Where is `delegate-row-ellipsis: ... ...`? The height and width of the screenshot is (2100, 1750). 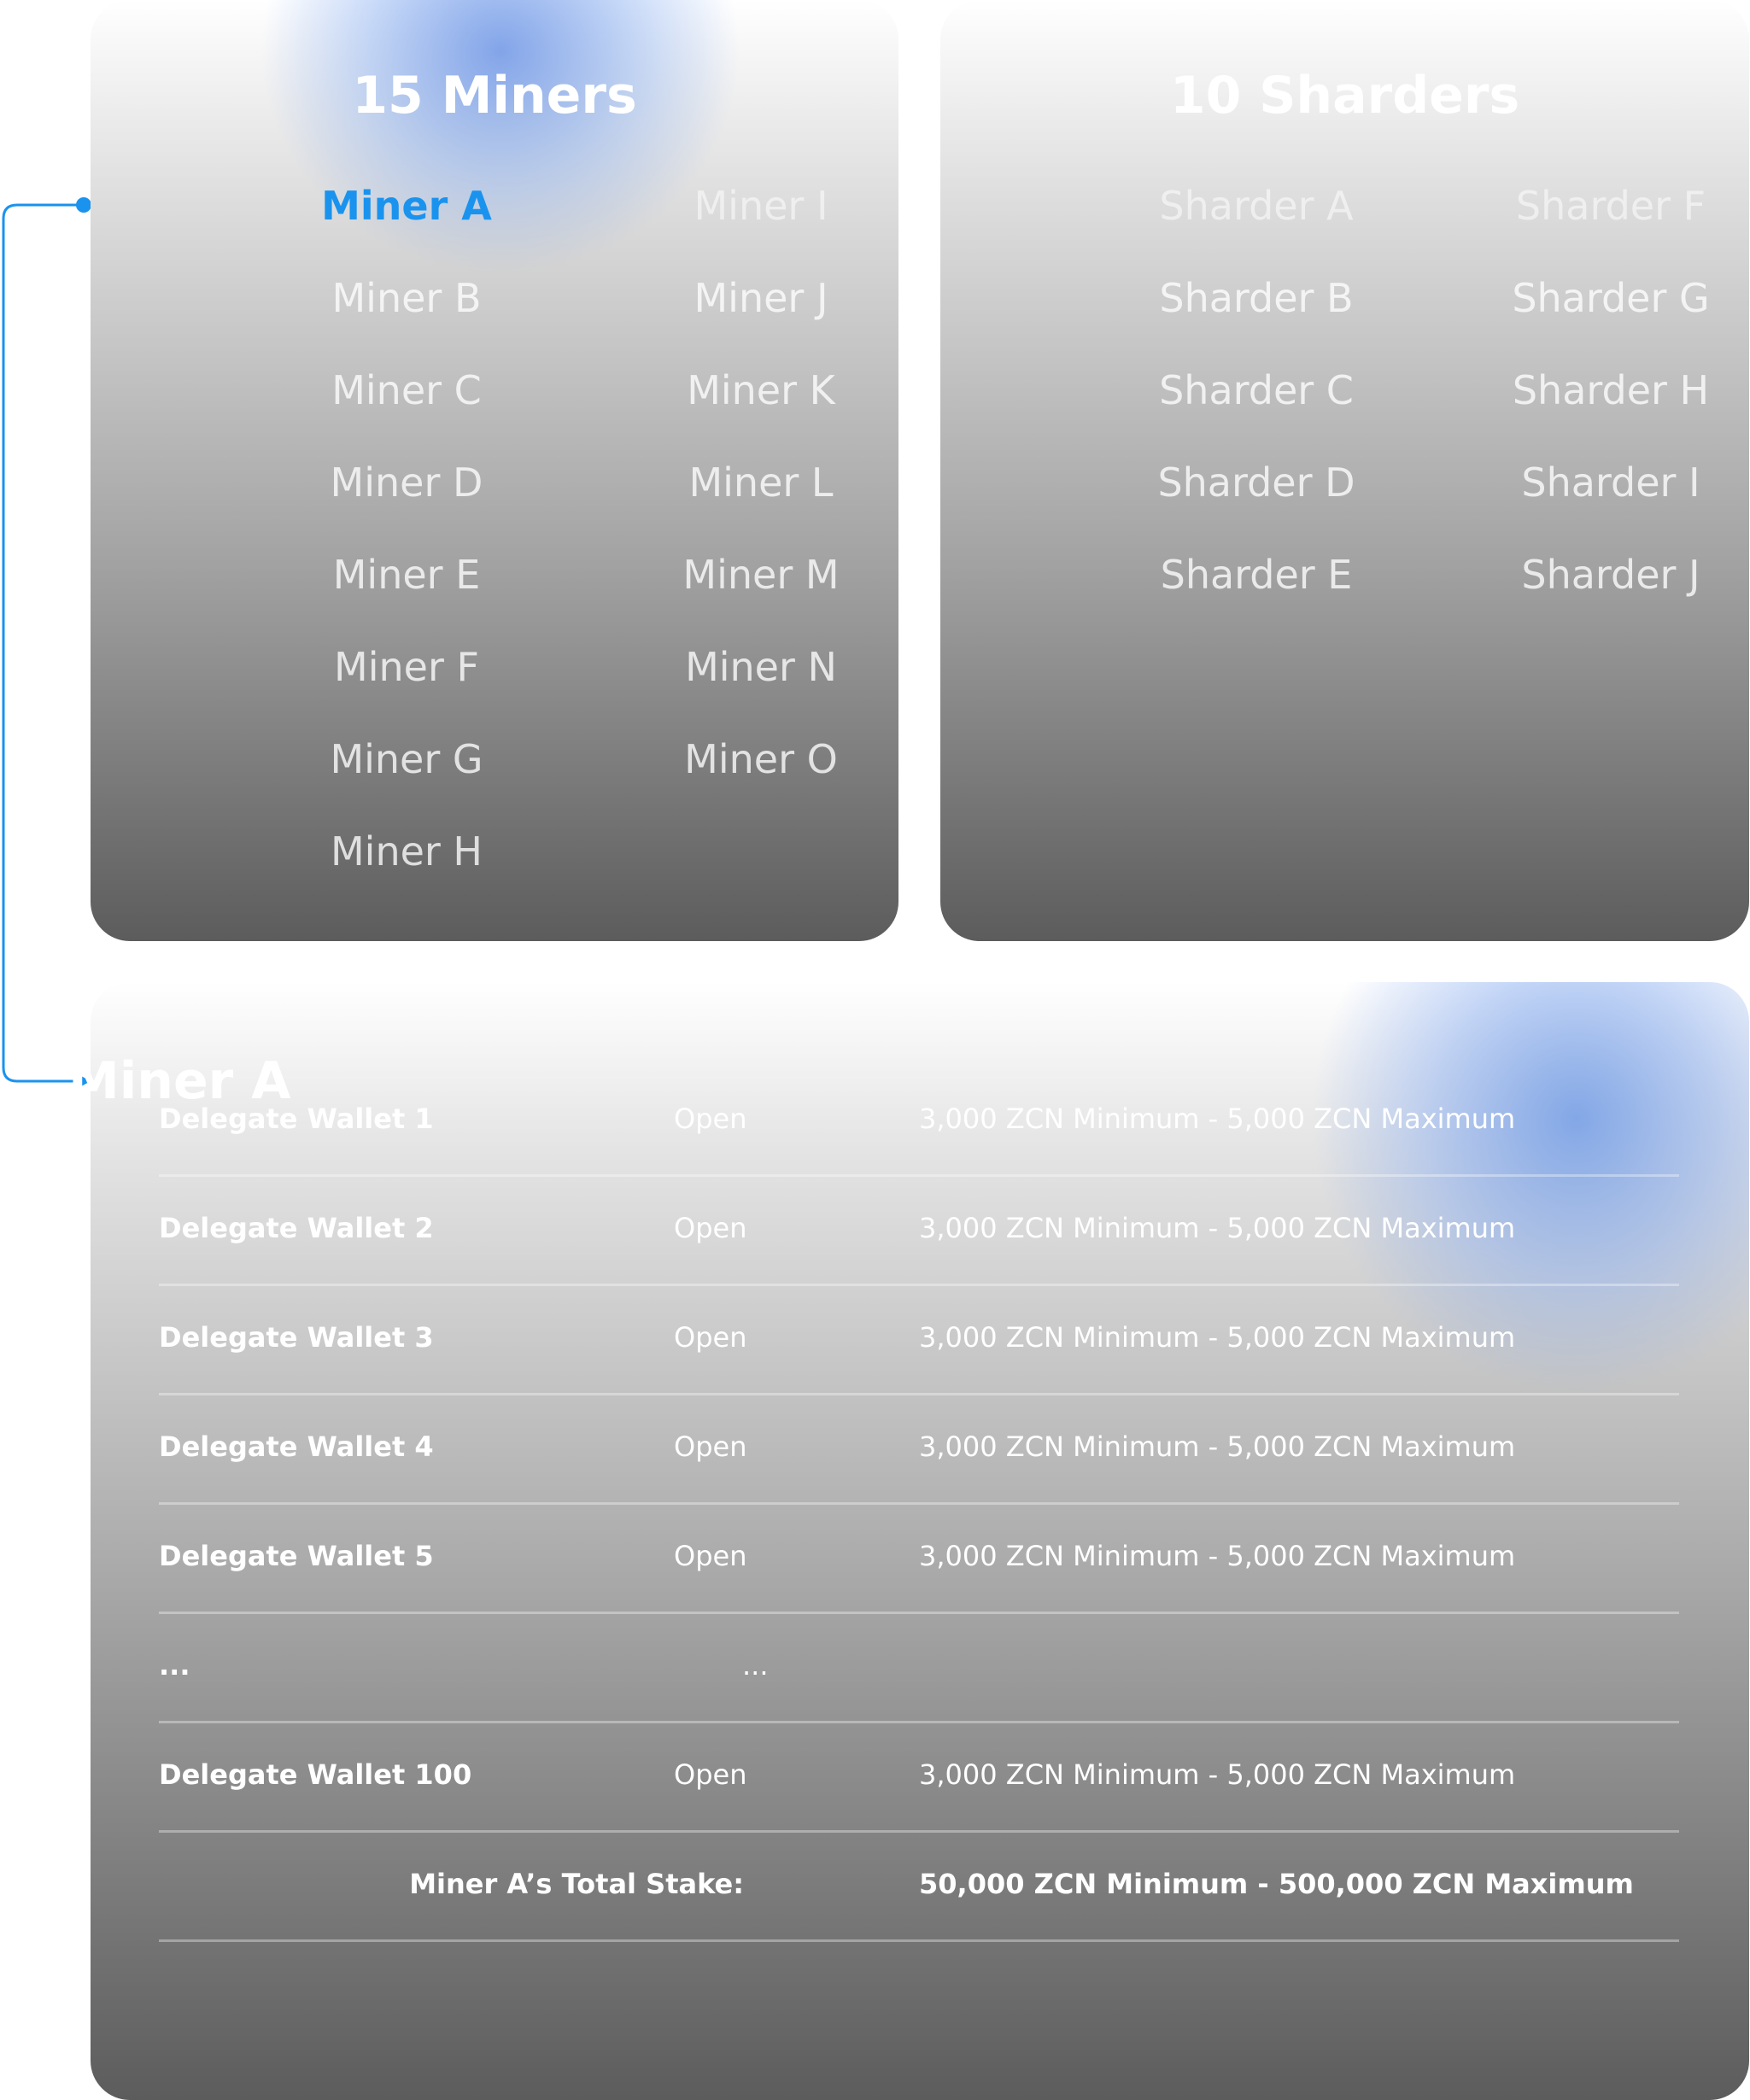
delegate-row-ellipsis: ... ... is located at coordinates (919, 1669).